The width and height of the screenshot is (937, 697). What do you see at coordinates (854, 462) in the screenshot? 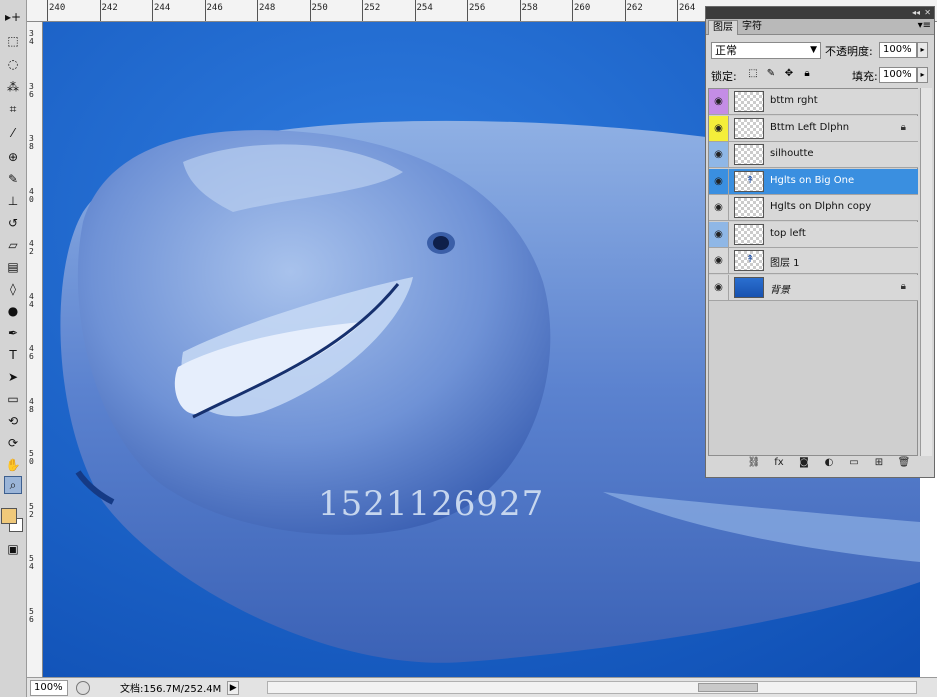
I see `group-icon: ▭` at bounding box center [854, 462].